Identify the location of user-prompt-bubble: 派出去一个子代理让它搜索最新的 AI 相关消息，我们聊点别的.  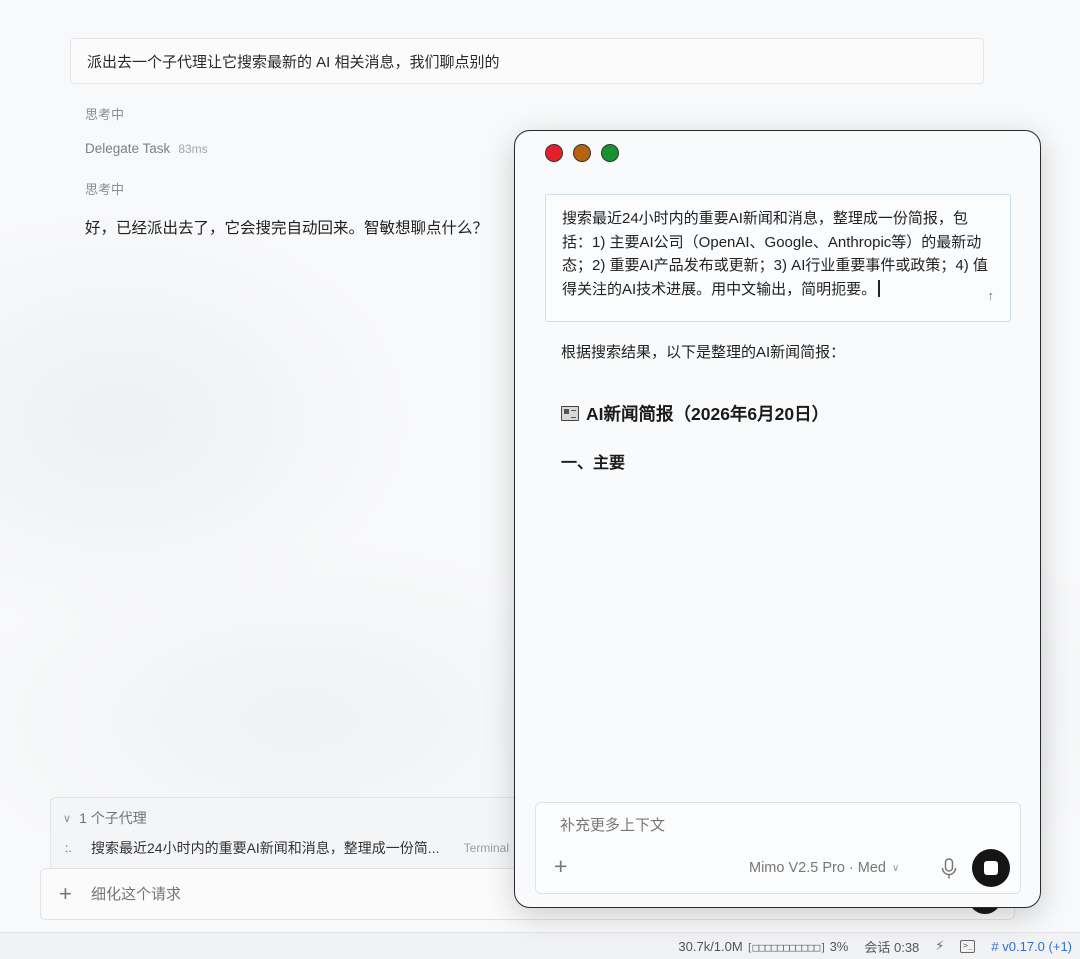
(527, 61).